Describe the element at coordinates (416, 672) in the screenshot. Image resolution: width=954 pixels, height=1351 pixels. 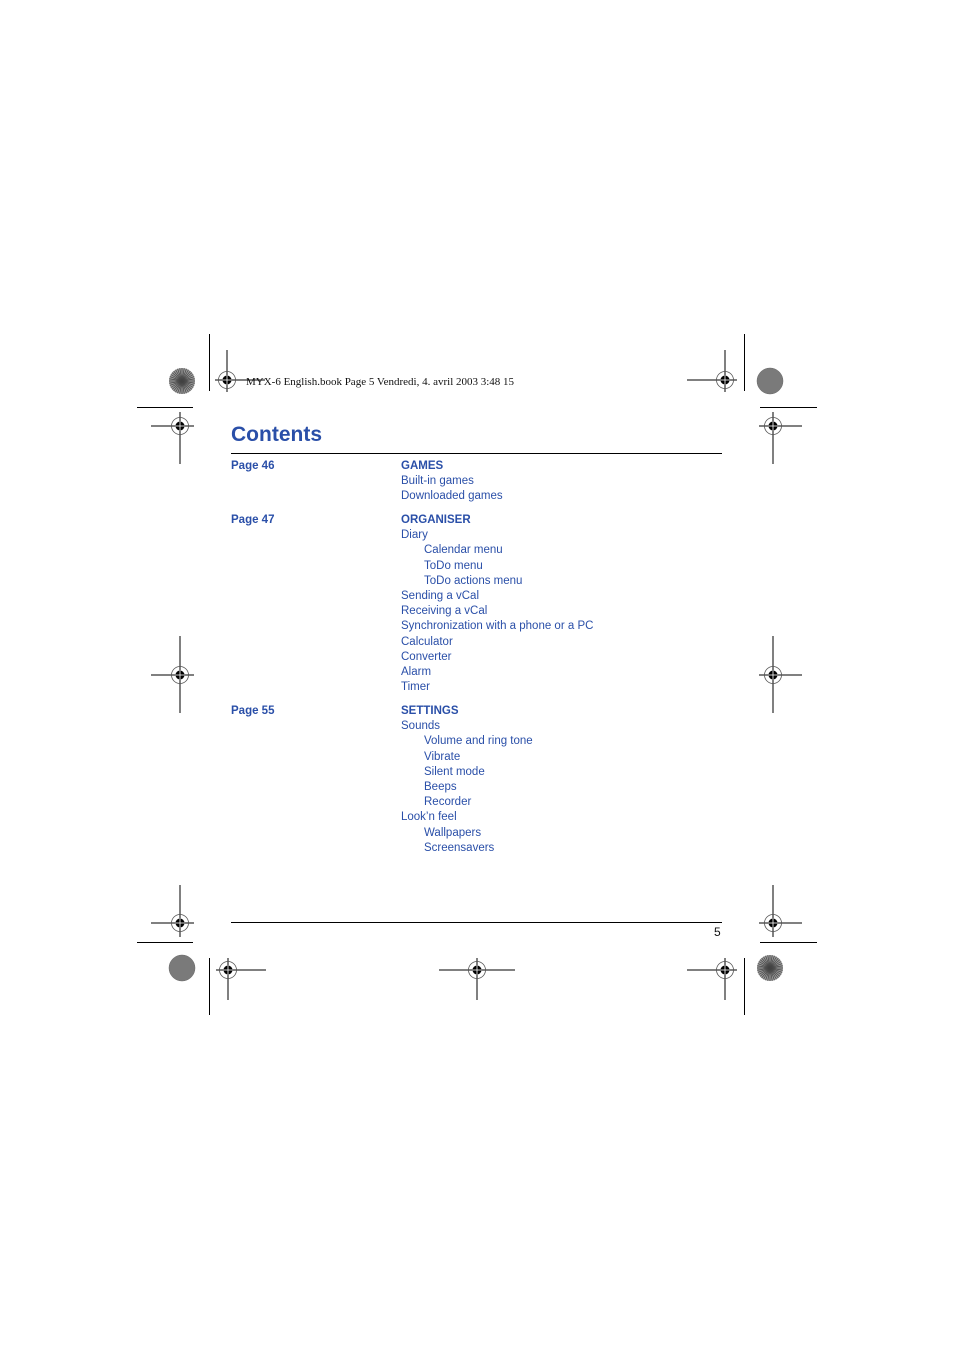
I see `toc-entry: Alarm` at that location.